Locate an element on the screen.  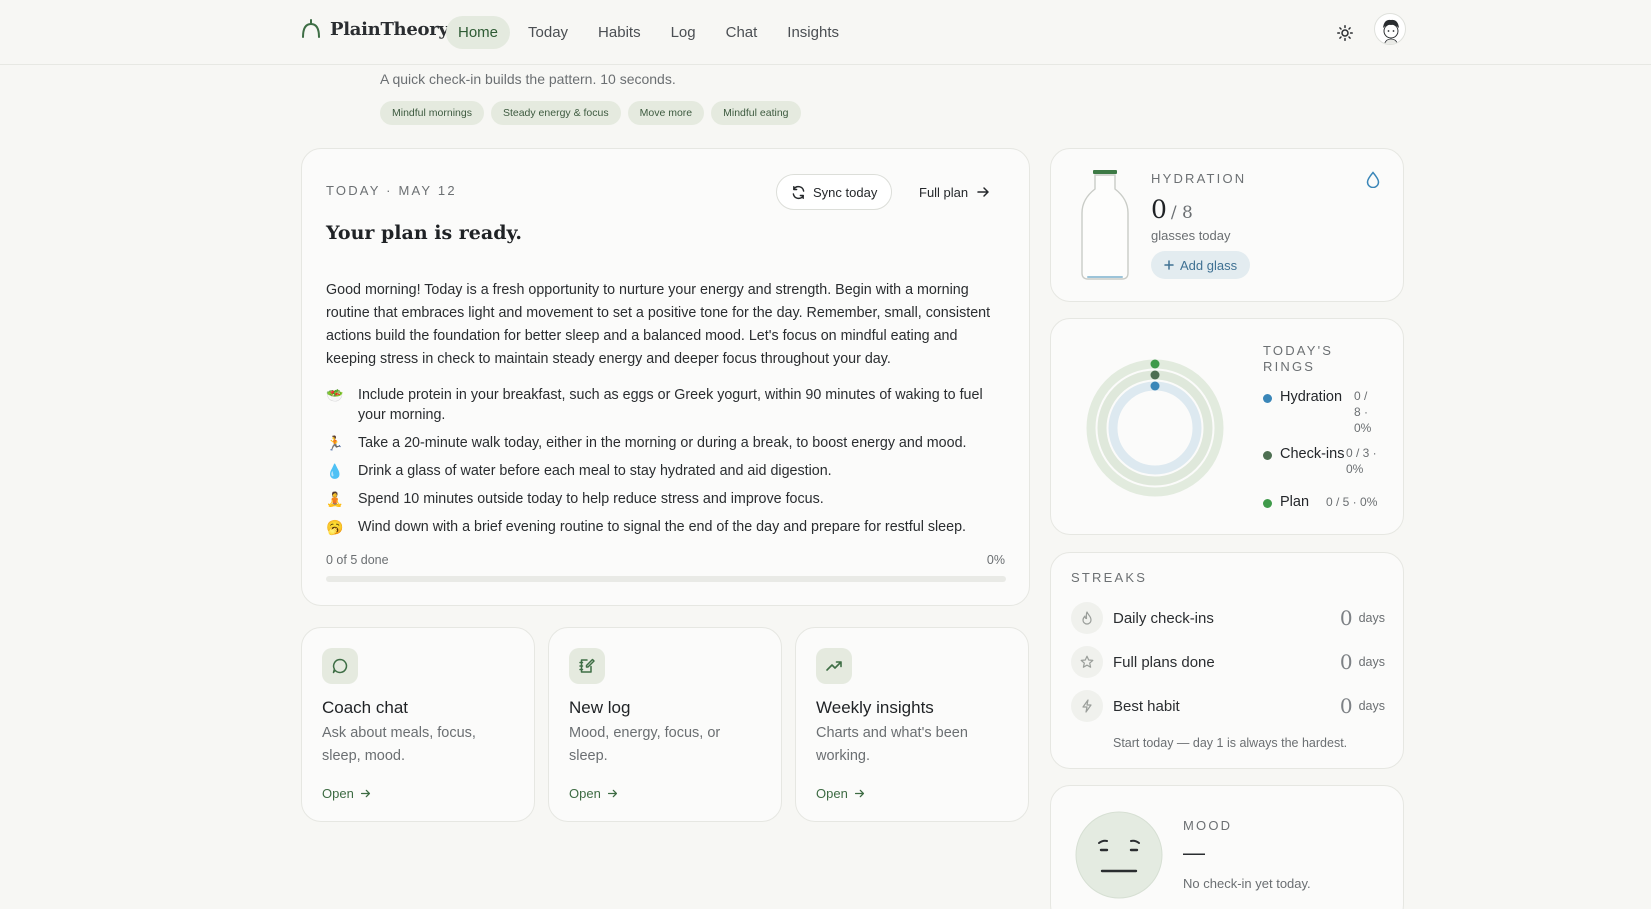
nav-item-home: Home is located at coordinates (478, 32).